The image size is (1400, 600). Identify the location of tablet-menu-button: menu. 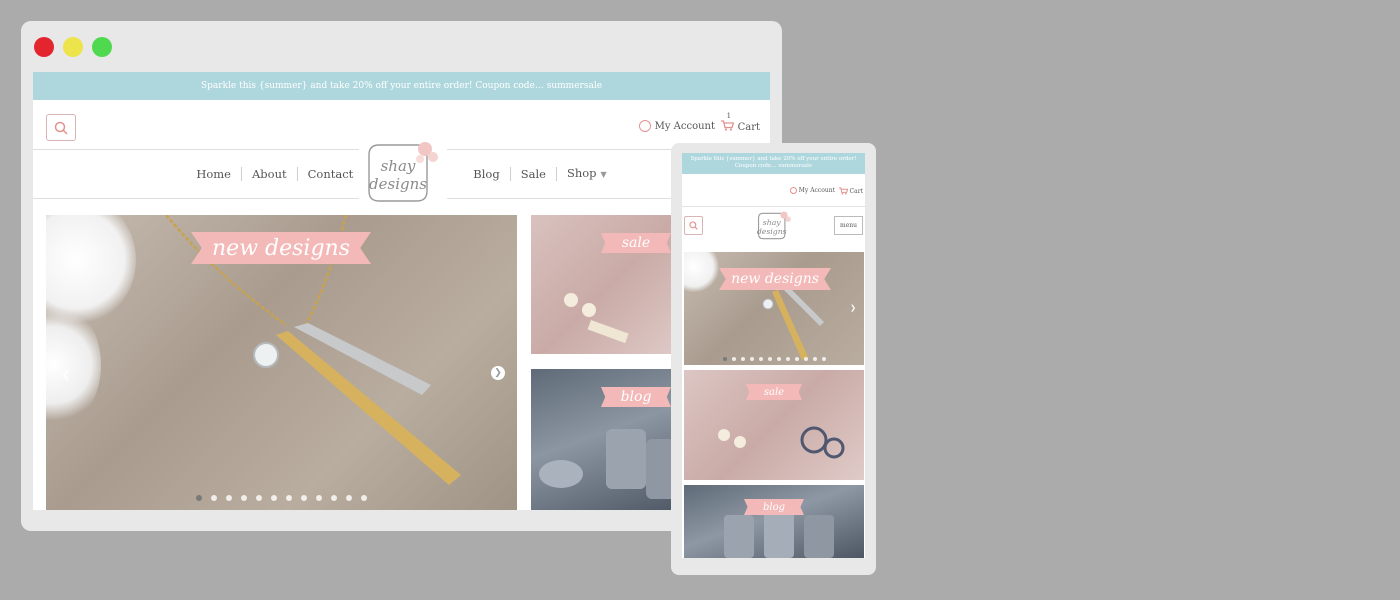
(848, 225).